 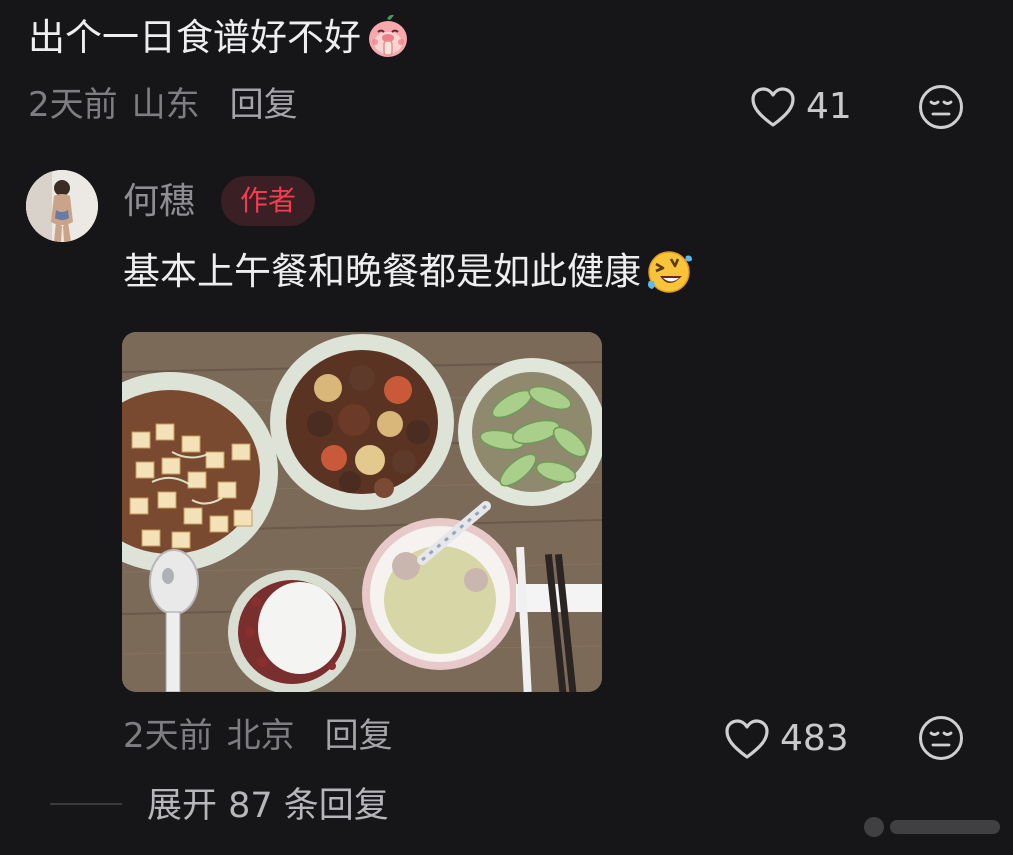 What do you see at coordinates (668, 270) in the screenshot?
I see `rolling-laughing-emoji-icon` at bounding box center [668, 270].